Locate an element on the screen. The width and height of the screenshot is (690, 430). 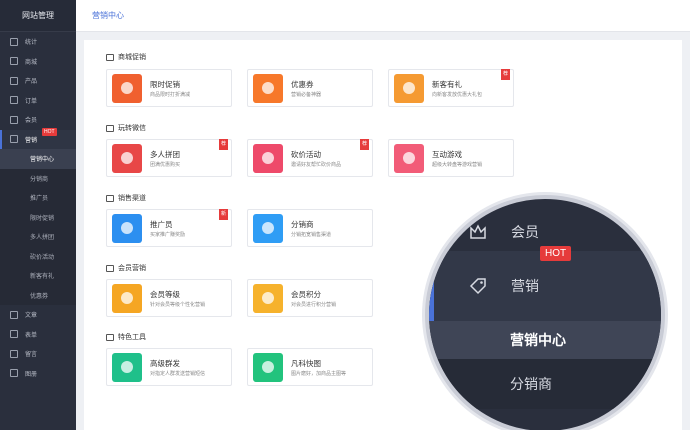
game-icon is located at coordinates (409, 158).